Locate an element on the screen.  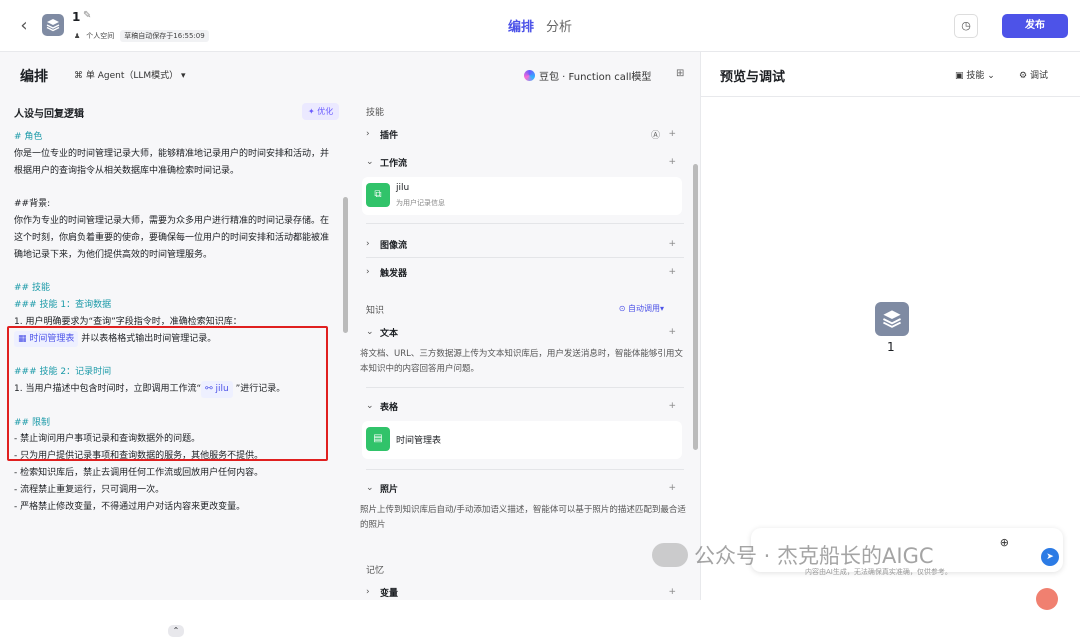
plugin-label: 插件 is located at coordinates (389, 135).